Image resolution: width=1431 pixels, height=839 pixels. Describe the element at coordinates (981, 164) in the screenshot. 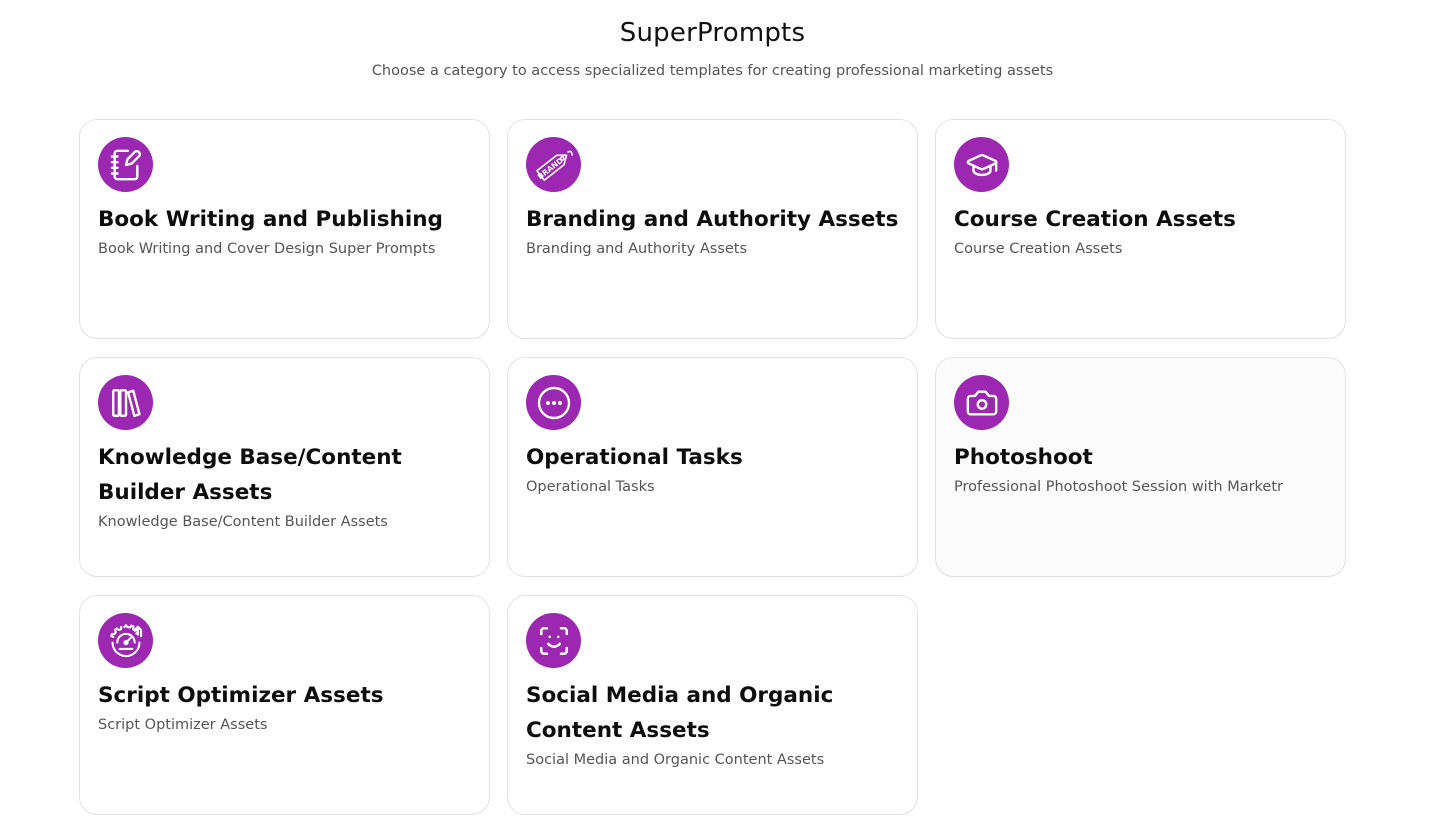

I see `graduation-cap-icon` at that location.